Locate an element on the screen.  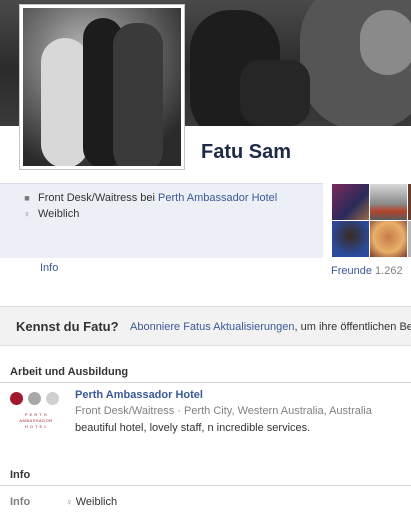
profile-photo is located at coordinates (102, 87).